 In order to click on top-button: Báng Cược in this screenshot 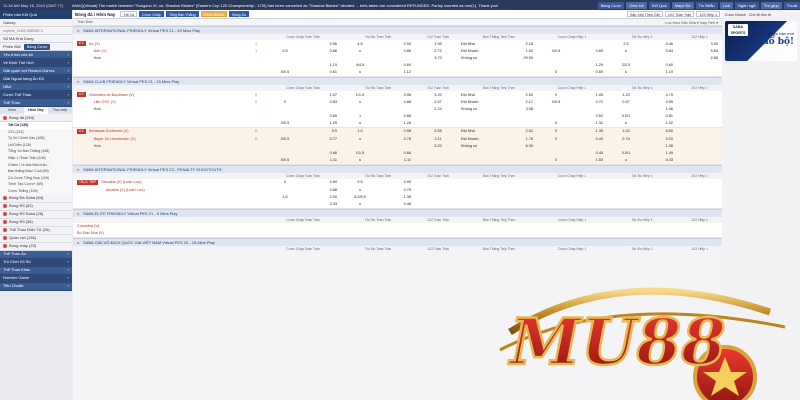, I will do `click(611, 5)`.